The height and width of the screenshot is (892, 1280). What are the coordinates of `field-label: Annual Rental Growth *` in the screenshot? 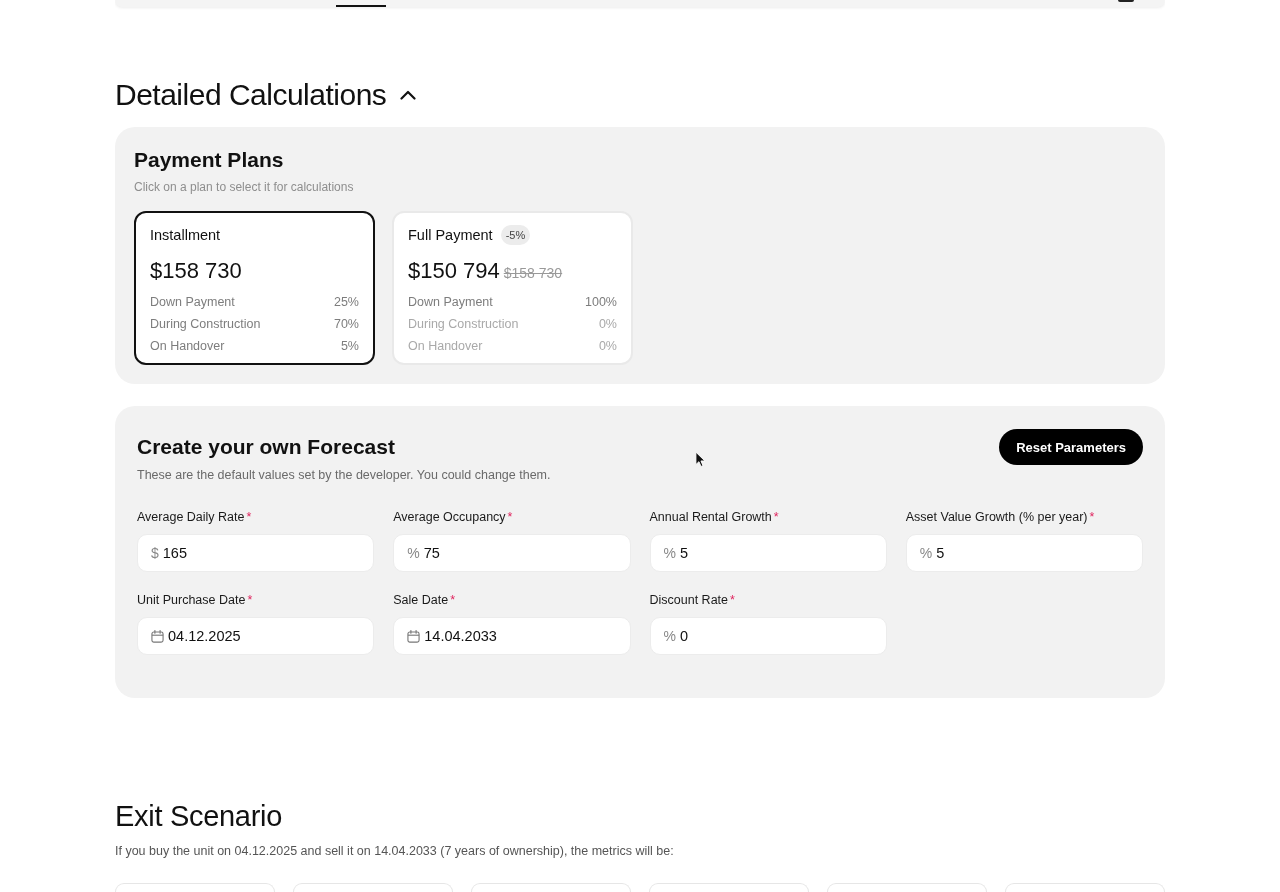 It's located at (714, 517).